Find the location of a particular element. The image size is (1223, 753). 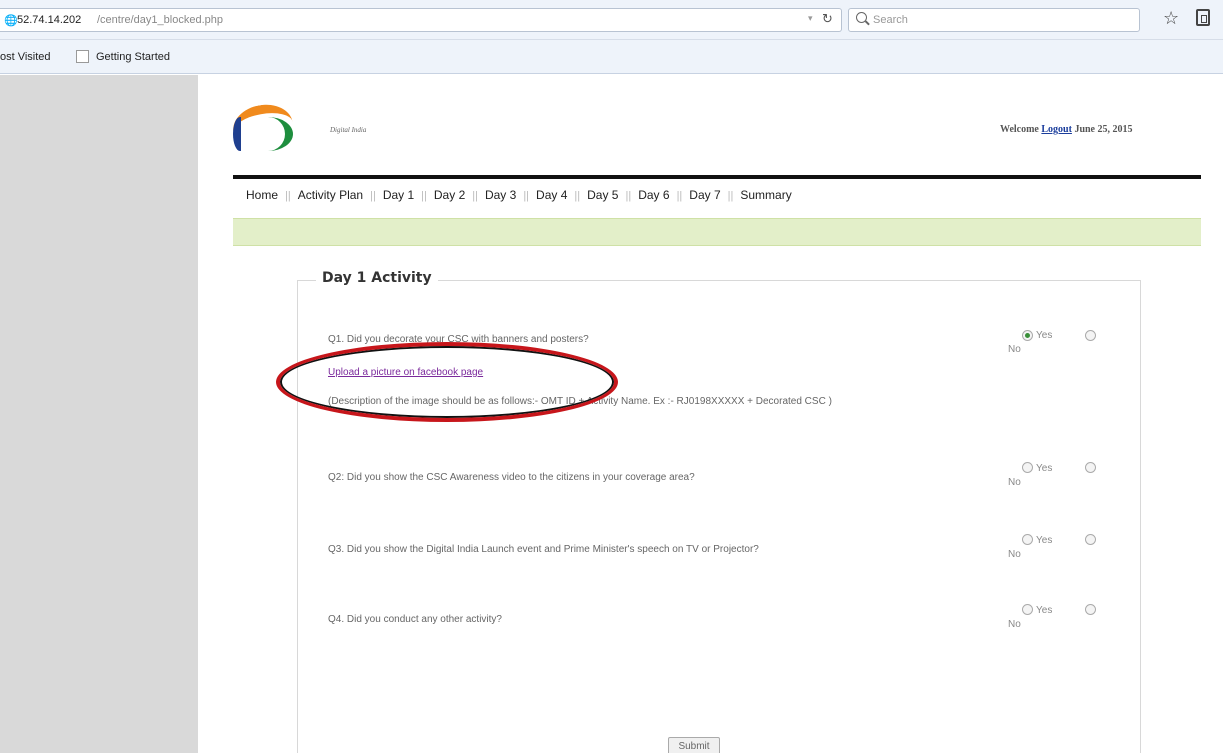

url-host: 52.74.14.202 is located at coordinates (49, 20).